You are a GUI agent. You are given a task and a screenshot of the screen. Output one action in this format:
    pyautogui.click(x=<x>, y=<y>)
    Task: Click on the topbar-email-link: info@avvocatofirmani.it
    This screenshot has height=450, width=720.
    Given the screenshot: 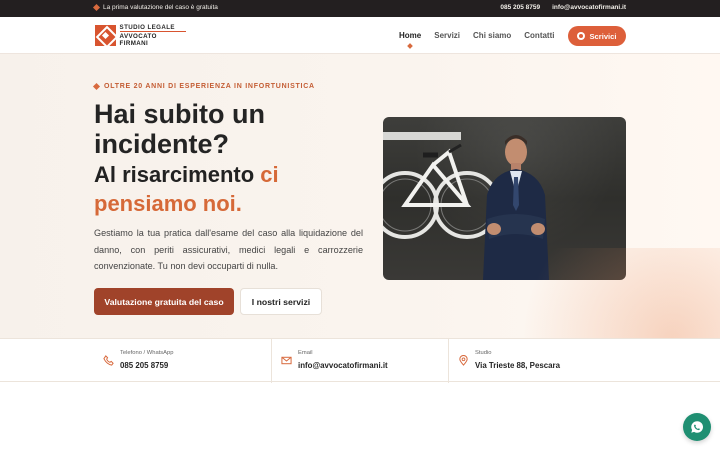 What is the action you would take?
    pyautogui.click(x=589, y=7)
    